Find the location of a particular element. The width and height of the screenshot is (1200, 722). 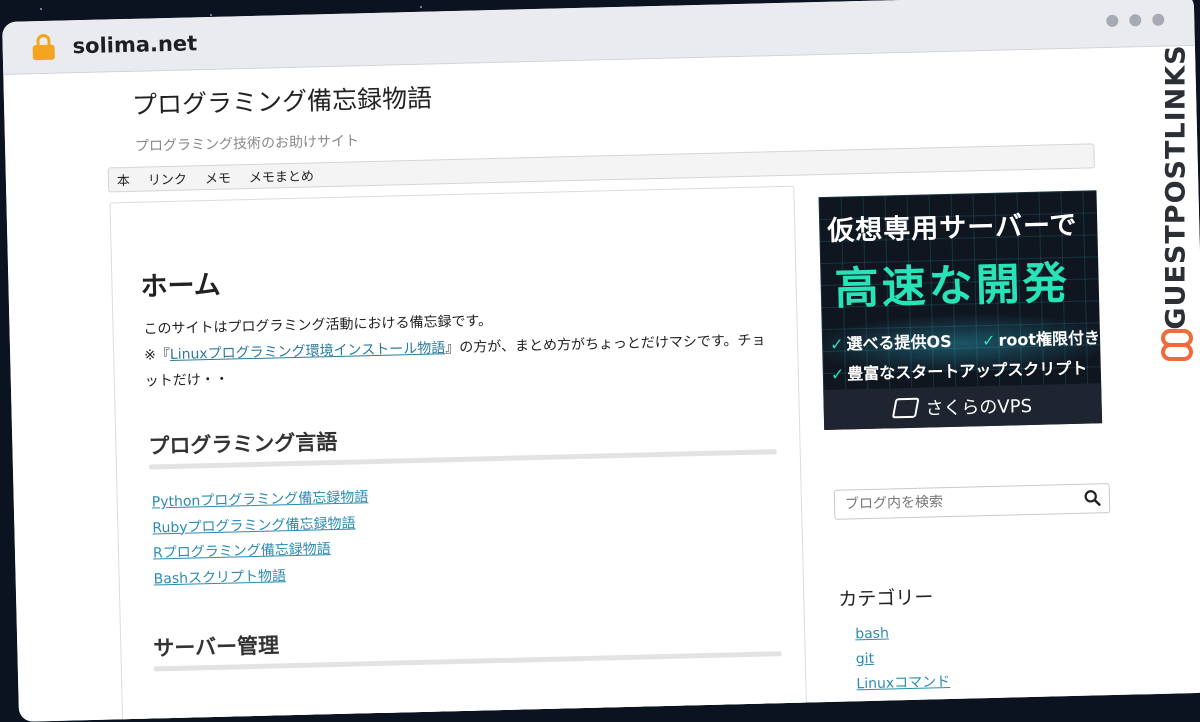

nav-item-links: リンク is located at coordinates (167, 179).